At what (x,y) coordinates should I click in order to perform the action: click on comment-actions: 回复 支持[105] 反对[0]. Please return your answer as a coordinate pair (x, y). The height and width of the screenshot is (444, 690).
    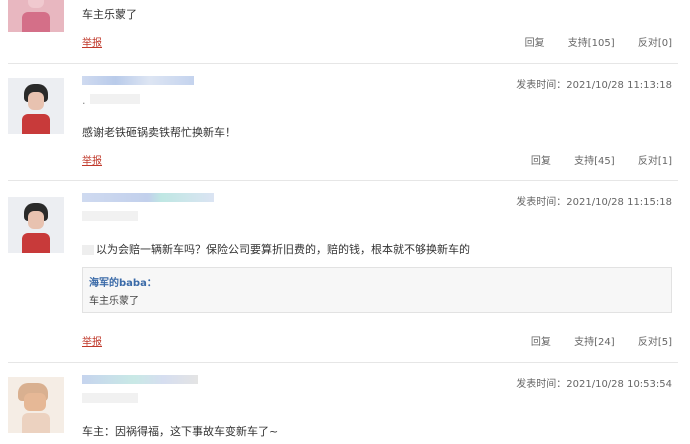
    Looking at the image, I should click on (588, 41).